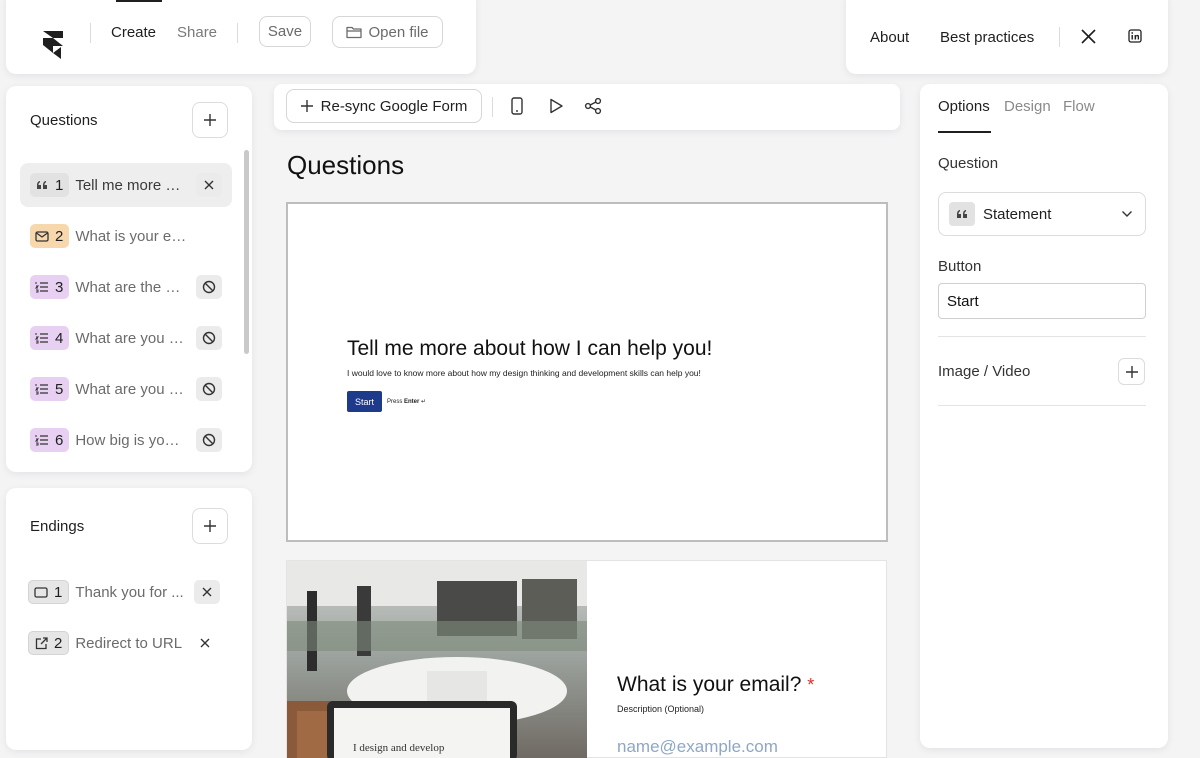 The width and height of the screenshot is (1200, 758). Describe the element at coordinates (593, 106) in the screenshot. I see `share-button` at that location.